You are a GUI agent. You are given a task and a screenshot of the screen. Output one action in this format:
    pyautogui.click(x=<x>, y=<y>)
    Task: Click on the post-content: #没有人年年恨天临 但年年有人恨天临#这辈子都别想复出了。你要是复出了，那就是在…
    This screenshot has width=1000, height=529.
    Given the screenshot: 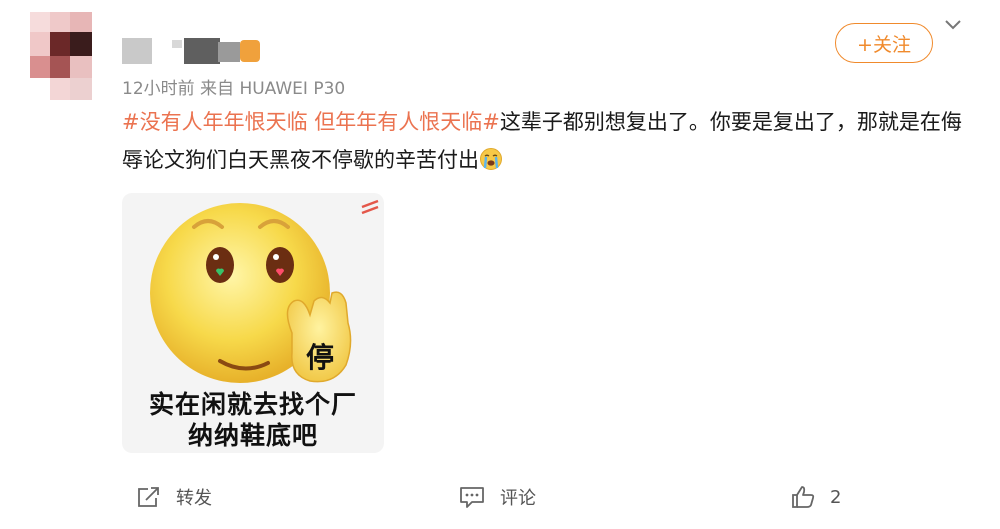 What is the action you would take?
    pyautogui.click(x=552, y=141)
    